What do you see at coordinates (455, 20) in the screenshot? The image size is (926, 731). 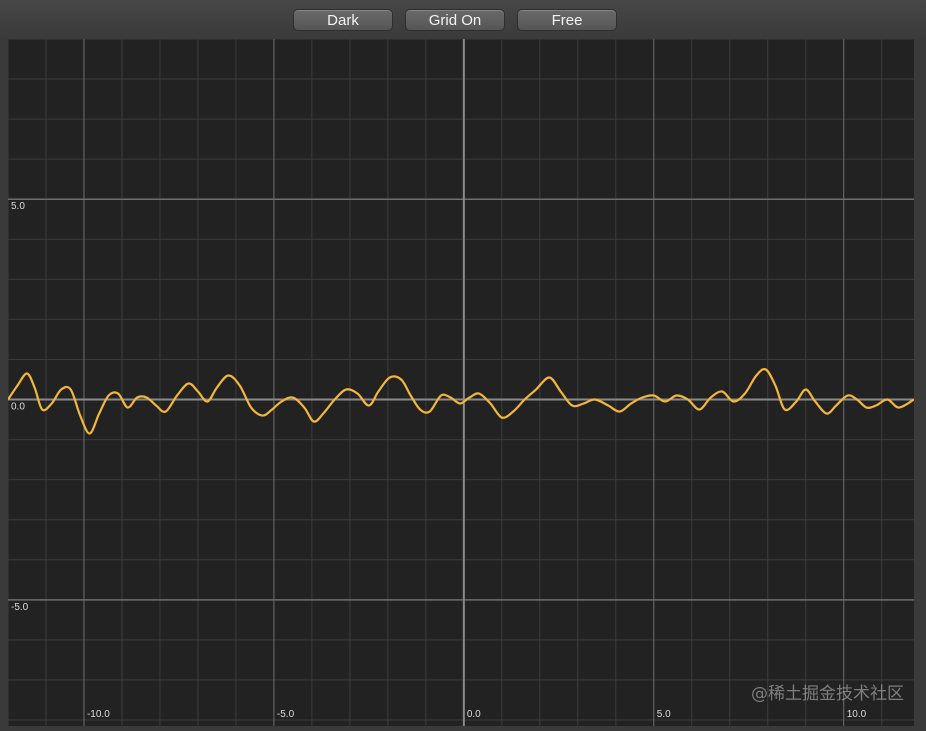 I see `grid-toggle-button: Grid On` at bounding box center [455, 20].